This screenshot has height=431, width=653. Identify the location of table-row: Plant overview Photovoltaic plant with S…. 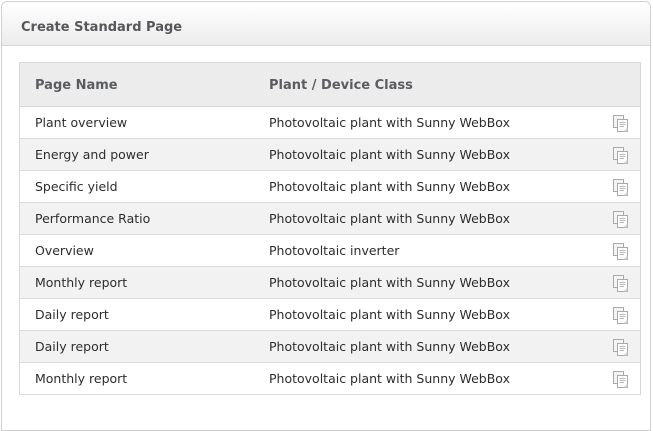
(330, 123).